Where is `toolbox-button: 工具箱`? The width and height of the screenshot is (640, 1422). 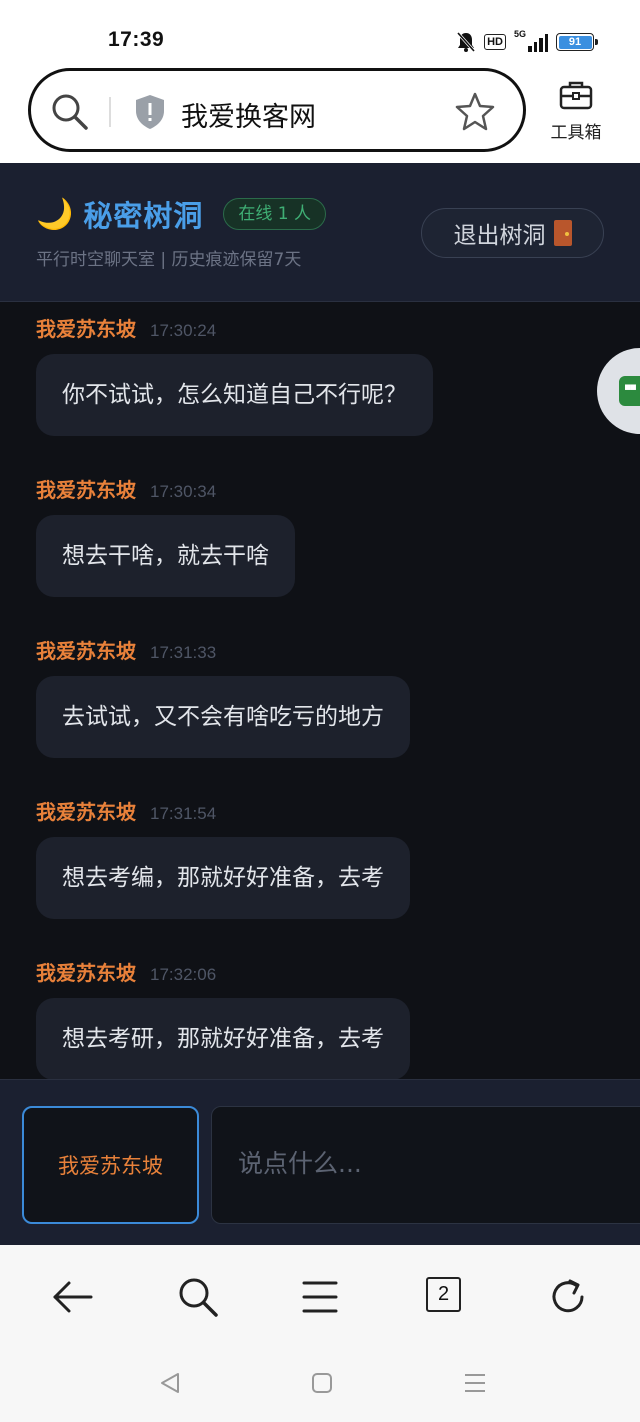 toolbox-button: 工具箱 is located at coordinates (576, 112).